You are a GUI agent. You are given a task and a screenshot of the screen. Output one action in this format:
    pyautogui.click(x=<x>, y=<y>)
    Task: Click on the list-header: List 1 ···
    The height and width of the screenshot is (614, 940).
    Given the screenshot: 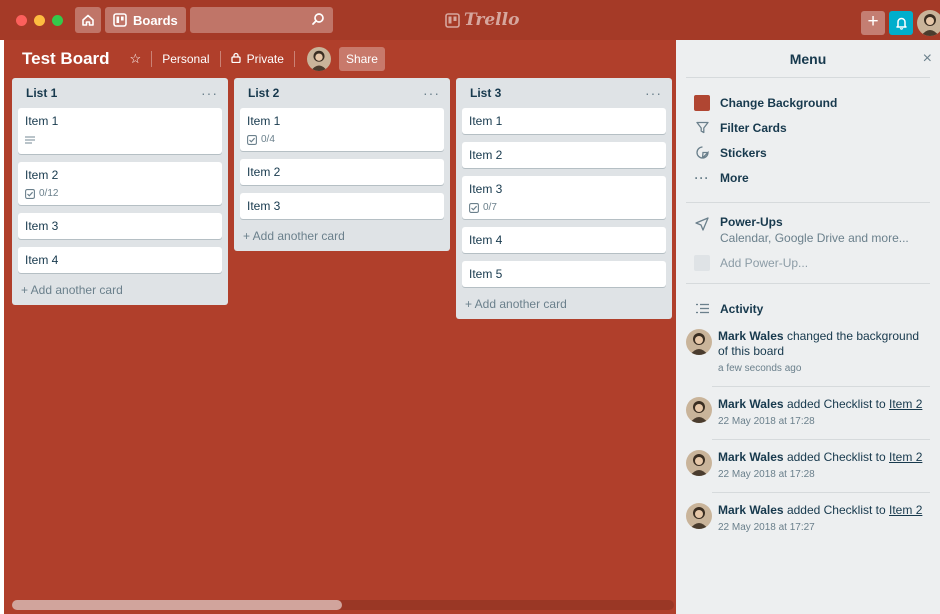 What is the action you would take?
    pyautogui.click(x=120, y=93)
    